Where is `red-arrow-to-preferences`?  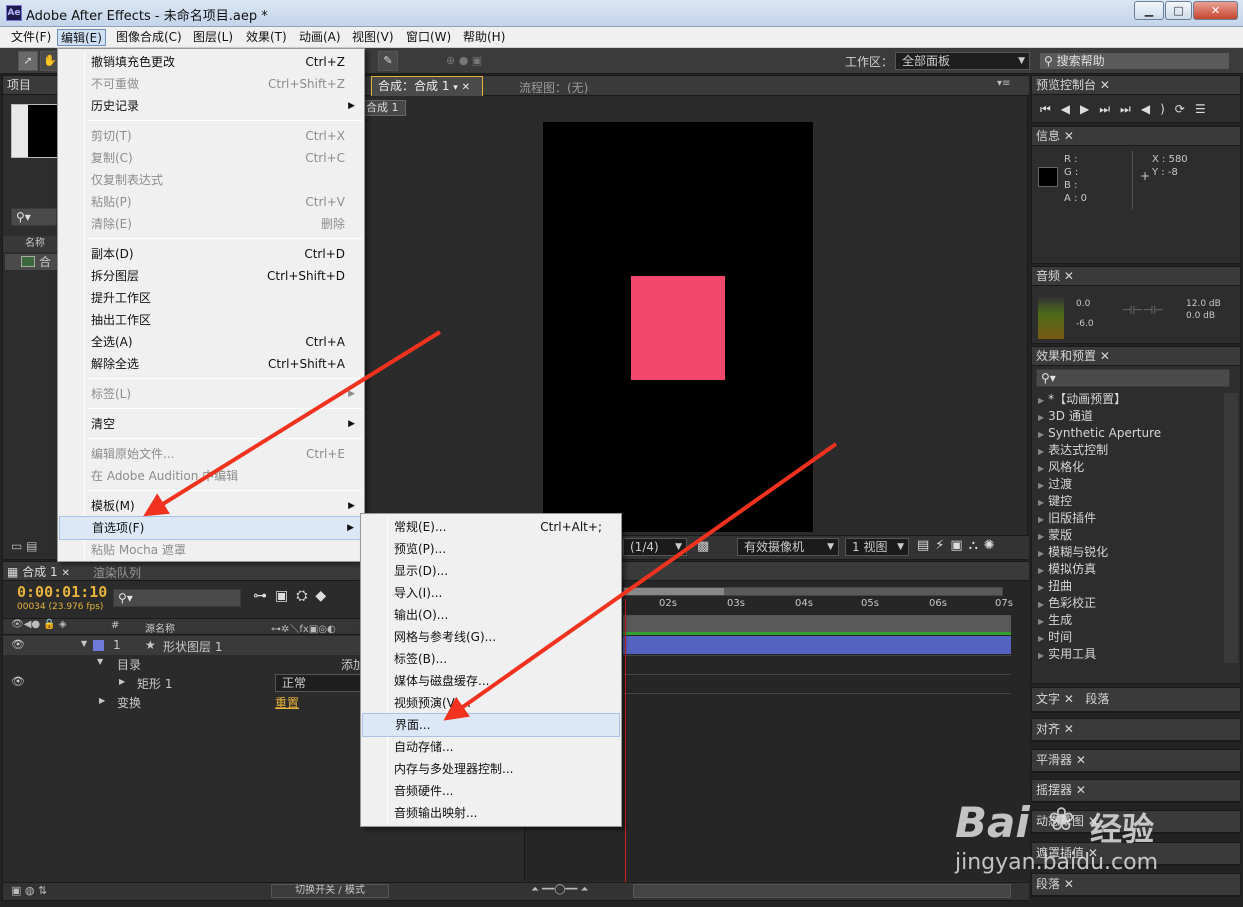 red-arrow-to-preferences is located at coordinates (292, 423).